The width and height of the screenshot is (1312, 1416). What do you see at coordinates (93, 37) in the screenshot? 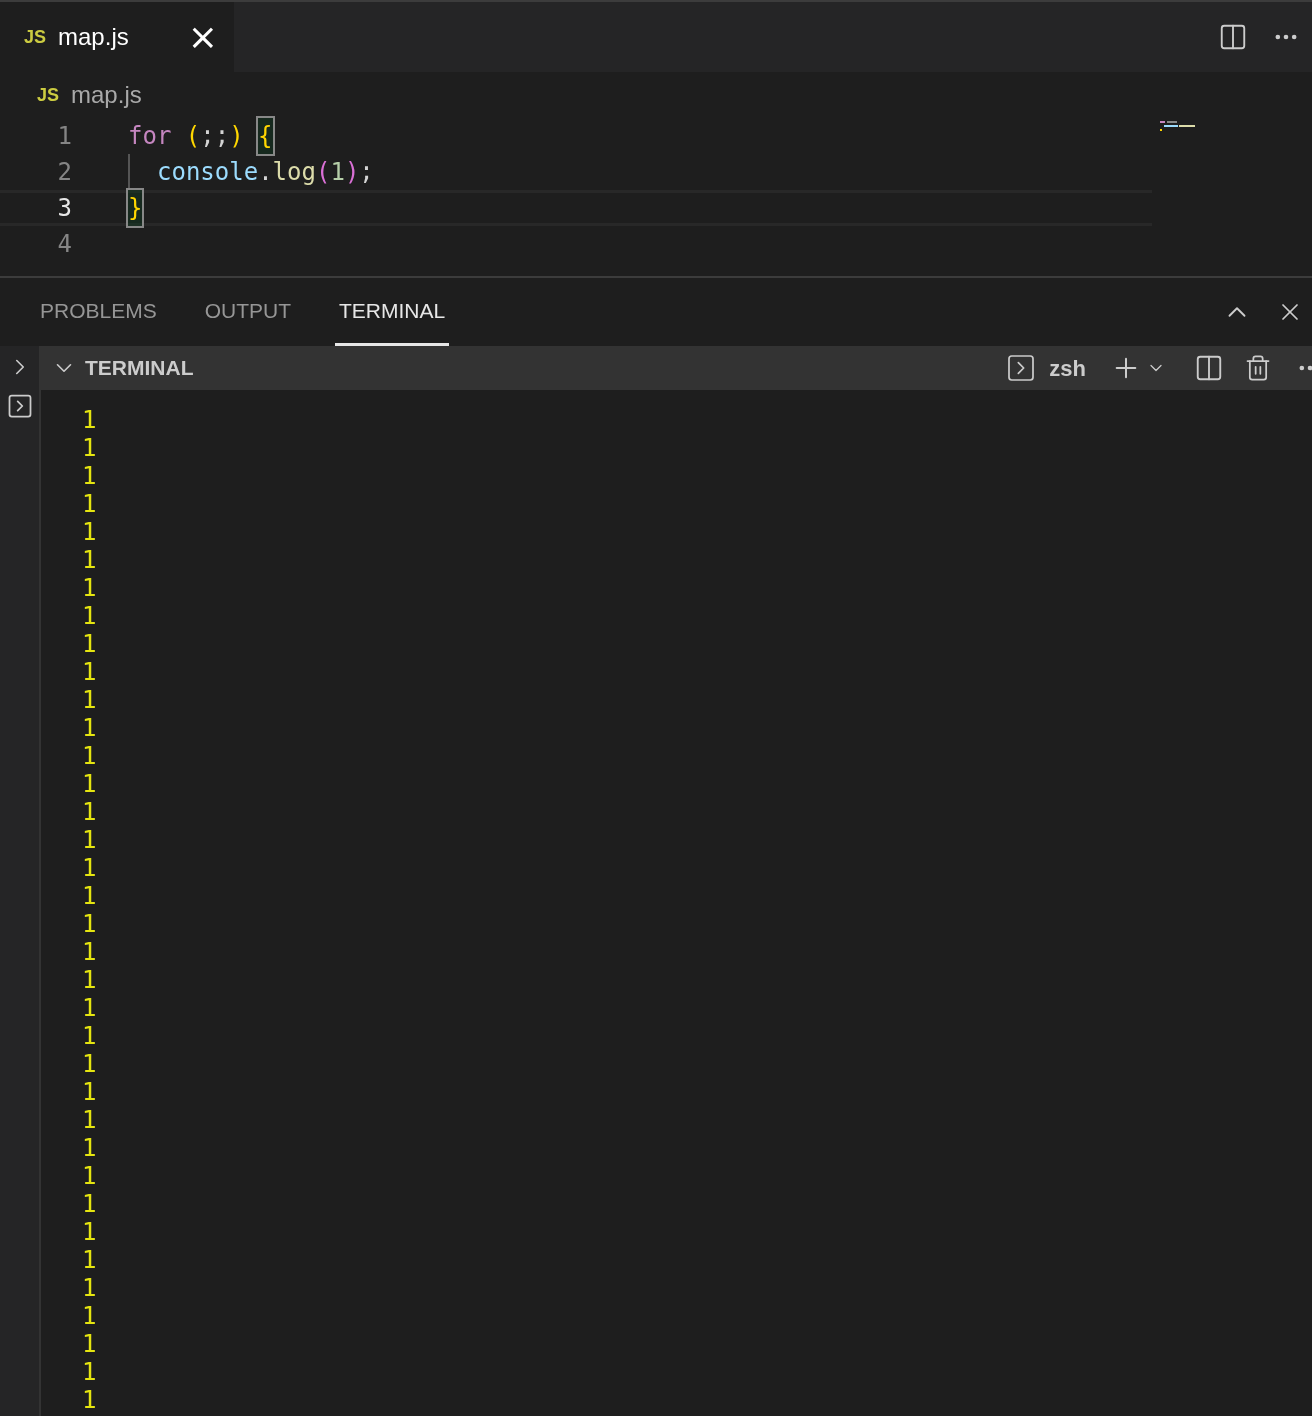
I see `tab-label: map.js` at bounding box center [93, 37].